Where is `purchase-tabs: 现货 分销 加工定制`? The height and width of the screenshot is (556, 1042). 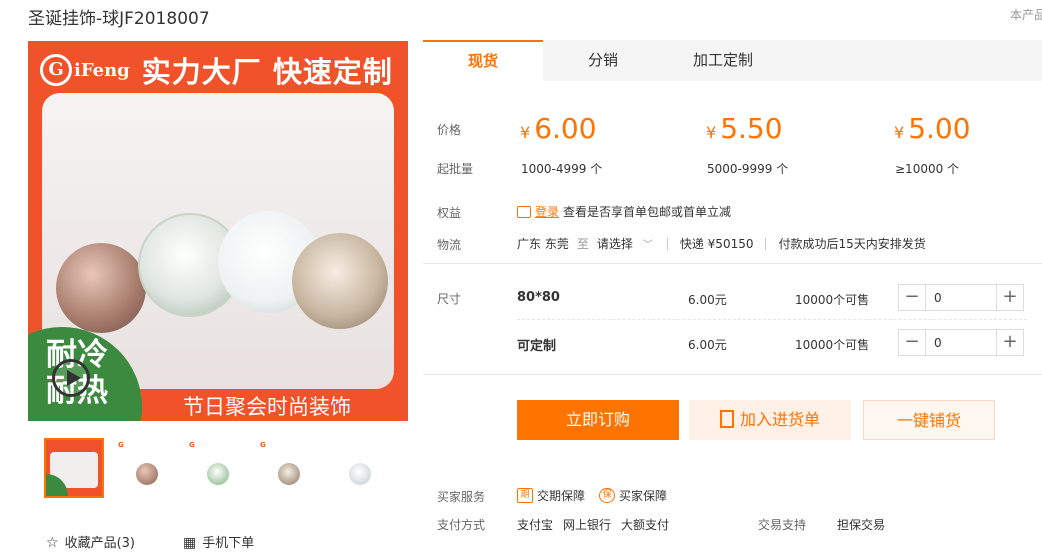 purchase-tabs: 现货 分销 加工定制 is located at coordinates (732, 60).